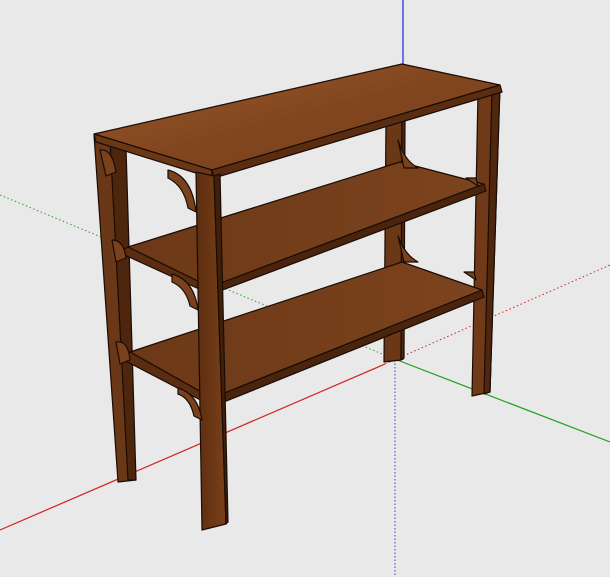 The height and width of the screenshot is (577, 610). I want to click on green-axis-positive, so click(500, 400).